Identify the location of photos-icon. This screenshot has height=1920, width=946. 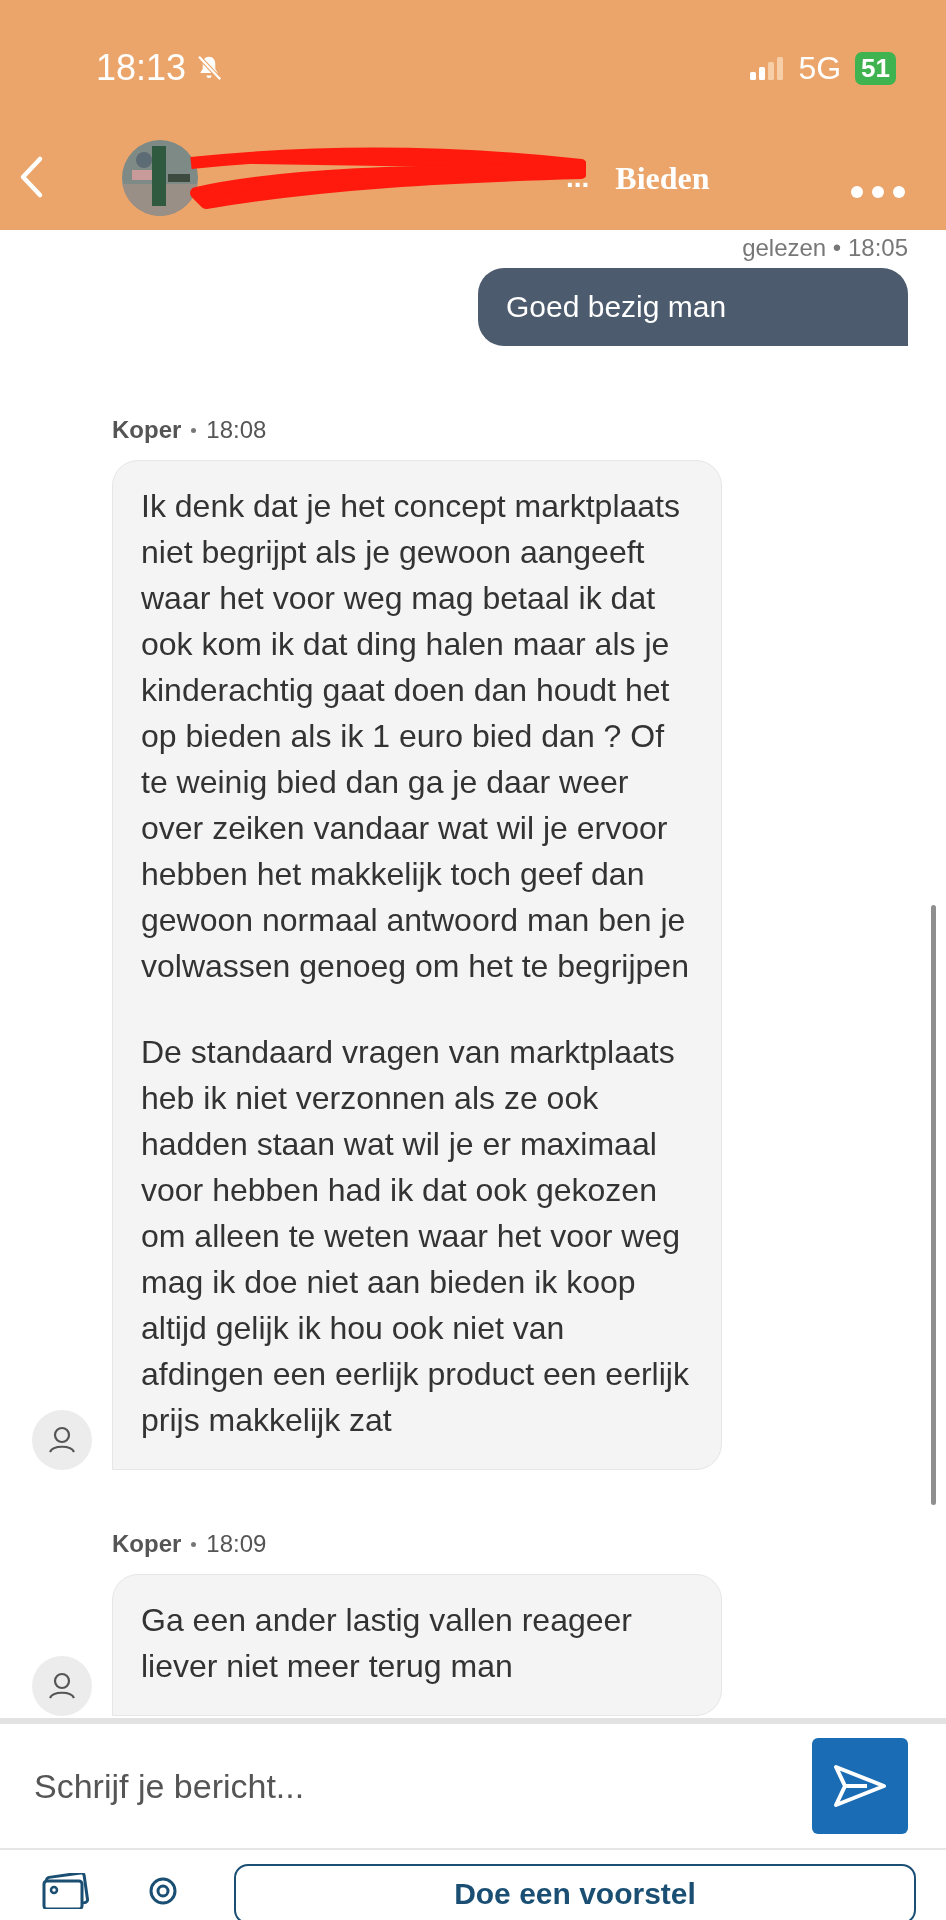
(66, 1891).